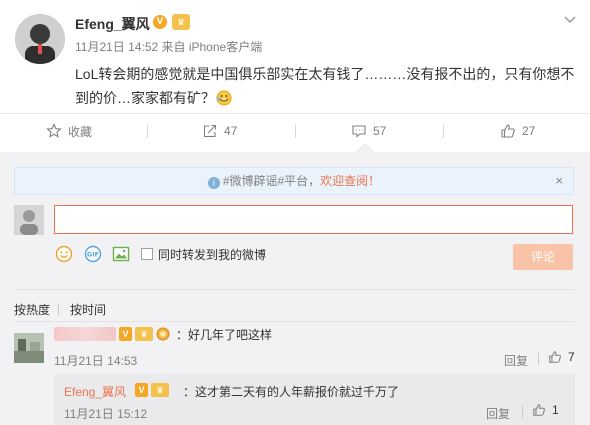 This screenshot has height=425, width=590. I want to click on current-user-avatar, so click(29, 220).